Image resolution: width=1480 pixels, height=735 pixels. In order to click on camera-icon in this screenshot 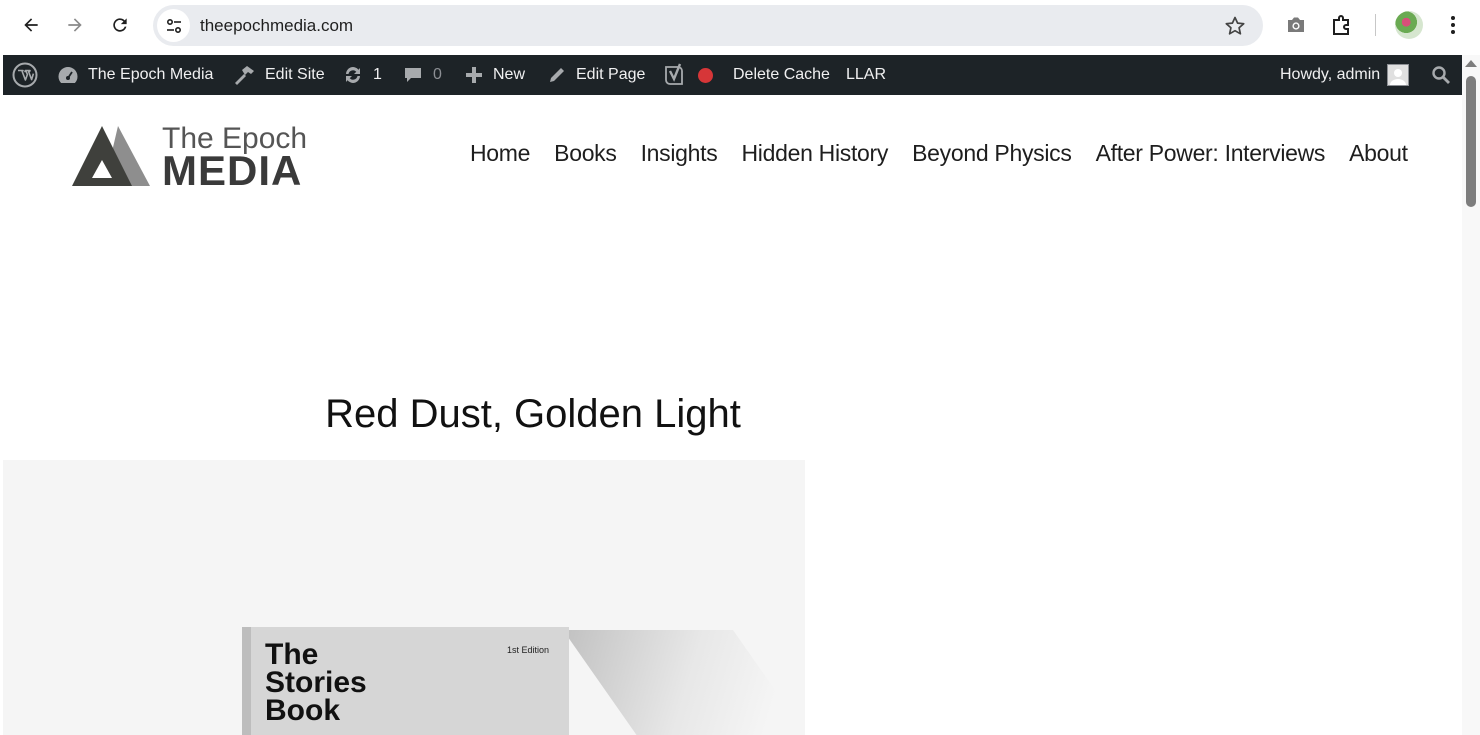, I will do `click(1296, 24)`.